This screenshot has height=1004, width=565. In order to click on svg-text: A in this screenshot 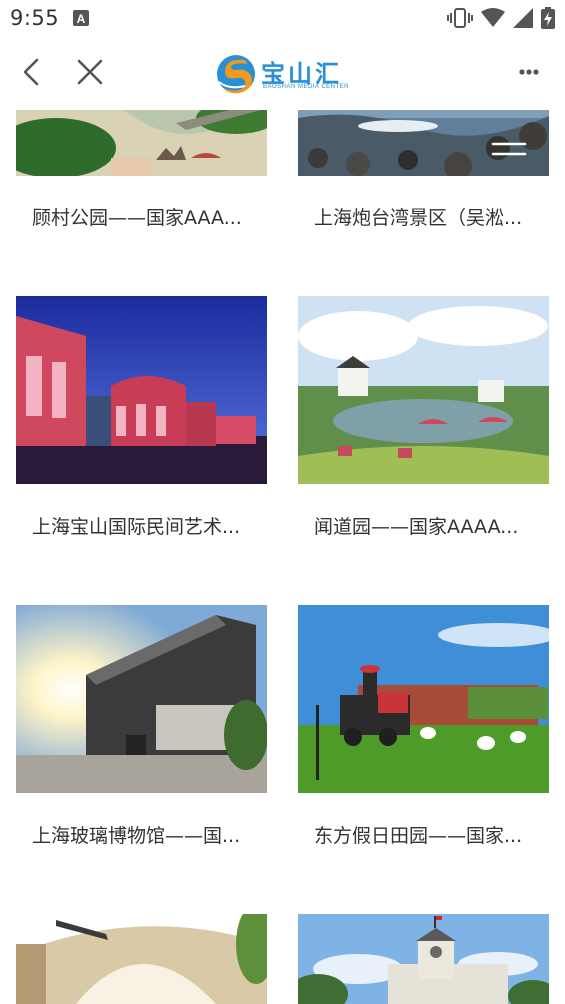, I will do `click(81, 19)`.